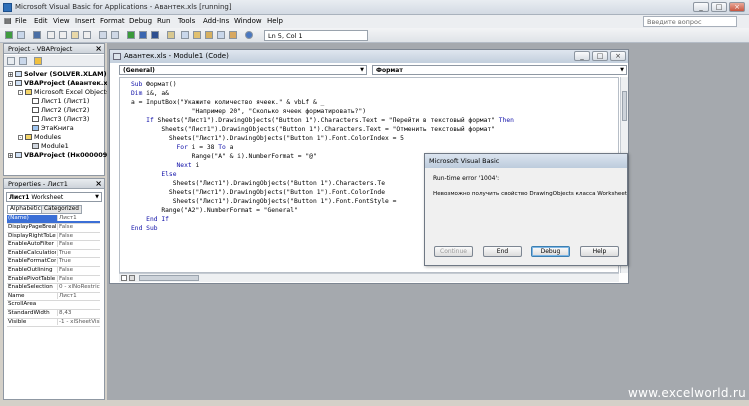 This screenshot has width=749, height=406. What do you see at coordinates (550, 251) in the screenshot?
I see `debug-button: Debug` at bounding box center [550, 251].